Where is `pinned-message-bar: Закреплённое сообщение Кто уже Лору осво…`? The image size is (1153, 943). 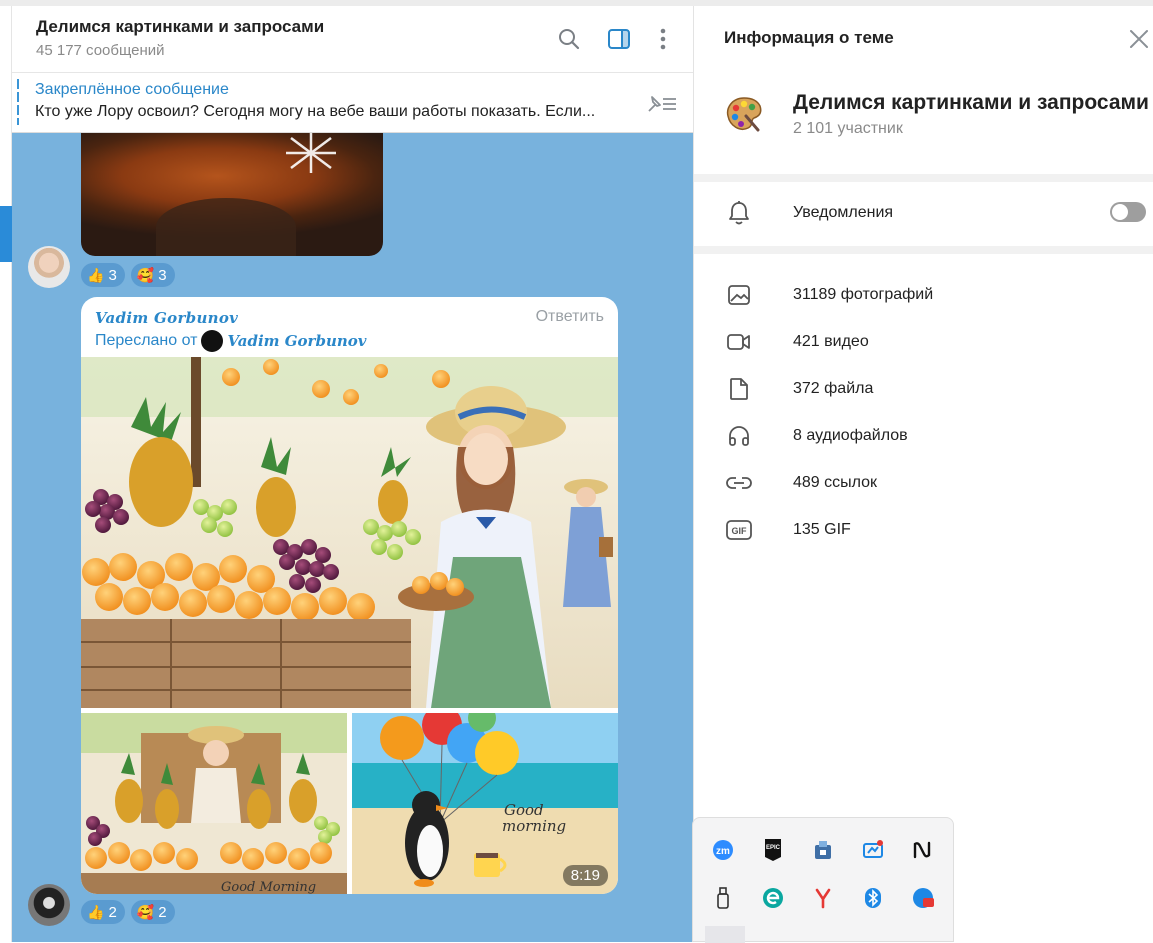
pinned-message-bar: Закреплённое сообщение Кто уже Лору осво… is located at coordinates (352, 103).